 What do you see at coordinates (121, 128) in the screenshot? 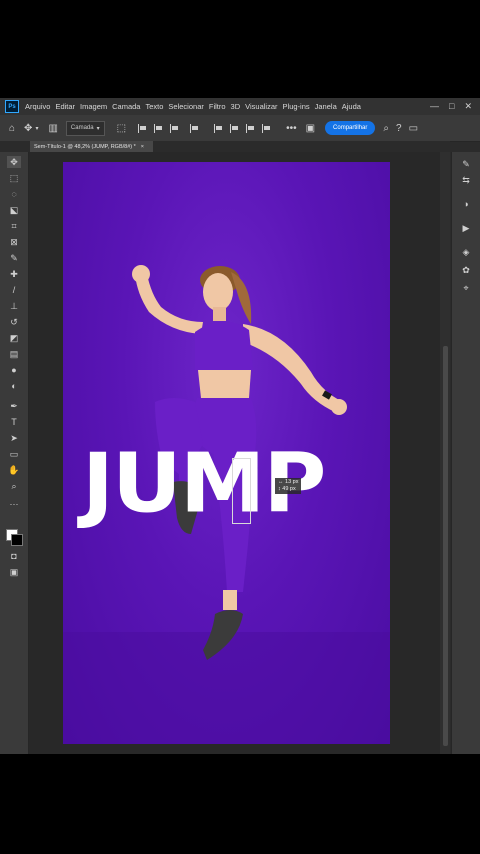
I see `transform-controls-icon: ⬚` at bounding box center [121, 128].